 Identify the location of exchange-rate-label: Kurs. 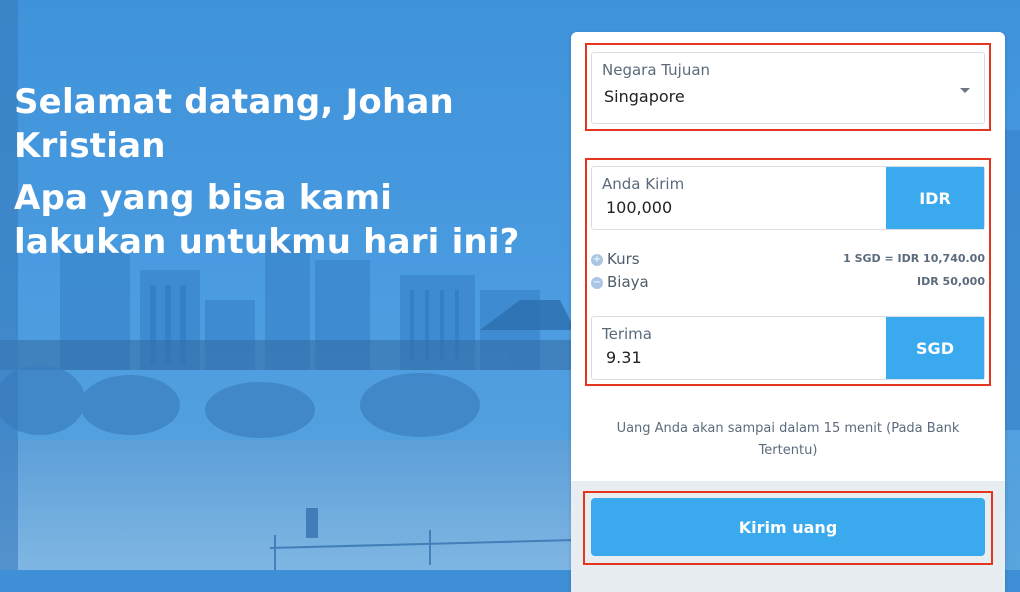
(623, 259).